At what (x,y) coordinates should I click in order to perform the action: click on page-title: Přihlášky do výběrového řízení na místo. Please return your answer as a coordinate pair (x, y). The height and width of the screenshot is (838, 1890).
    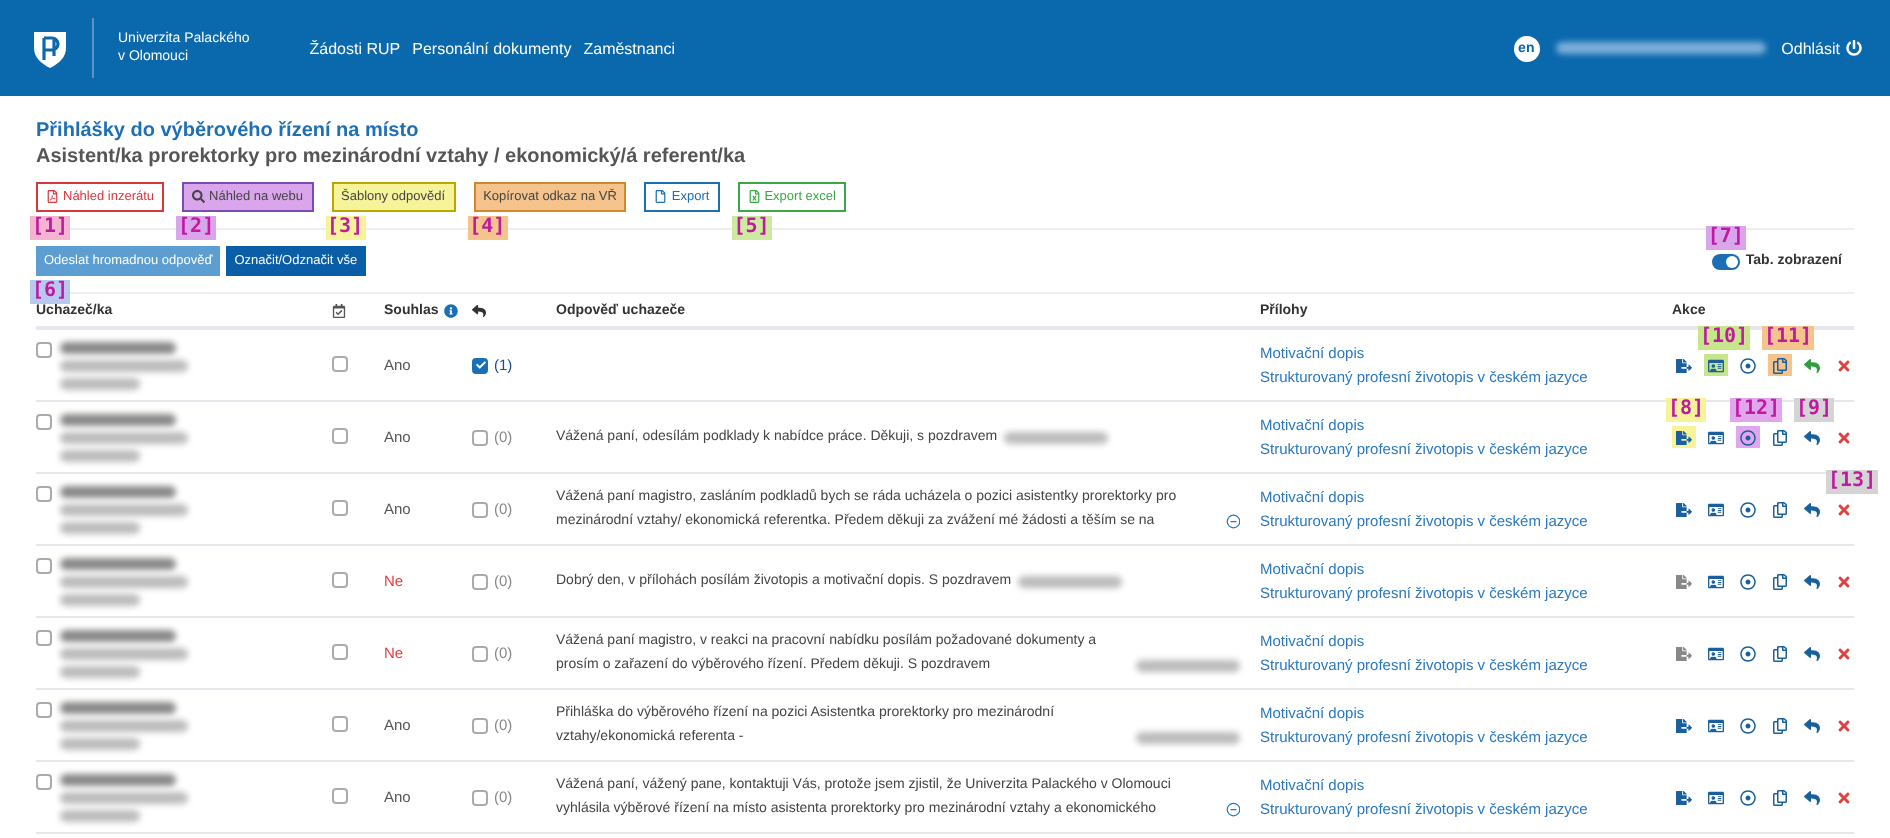
    Looking at the image, I should click on (228, 131).